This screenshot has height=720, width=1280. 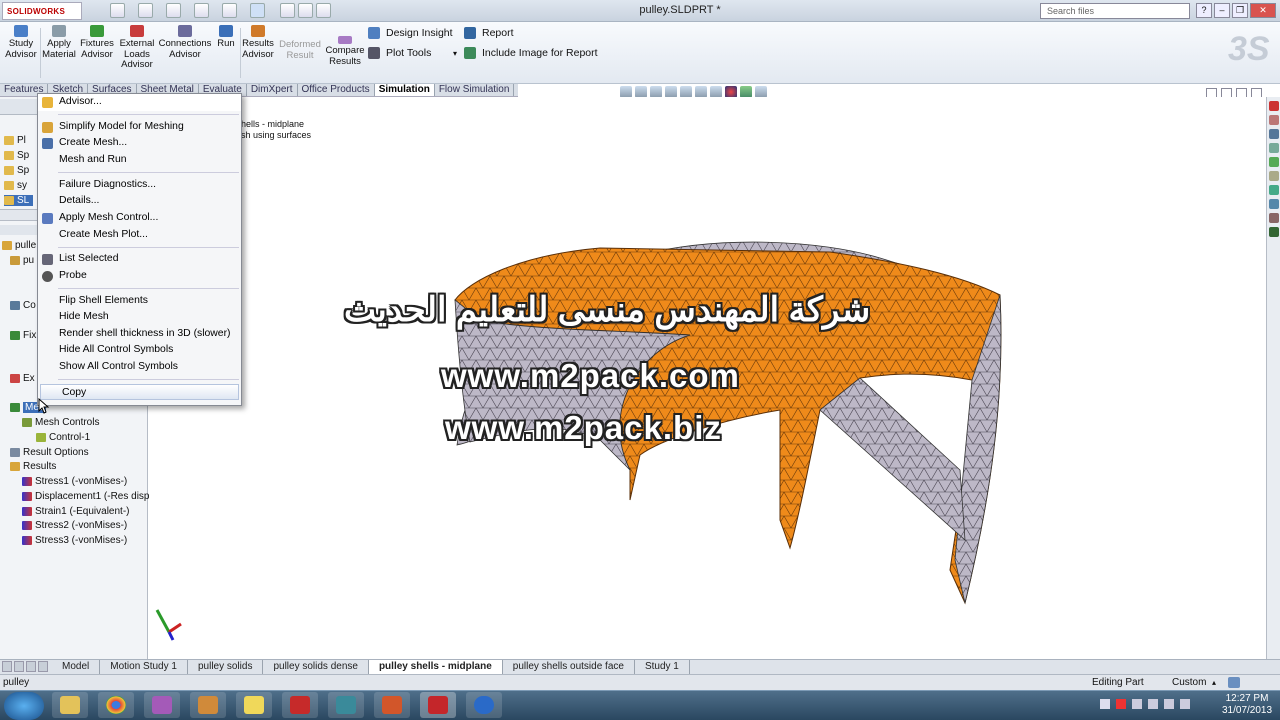 What do you see at coordinates (1185, 704) in the screenshot?
I see `volume-icon` at bounding box center [1185, 704].